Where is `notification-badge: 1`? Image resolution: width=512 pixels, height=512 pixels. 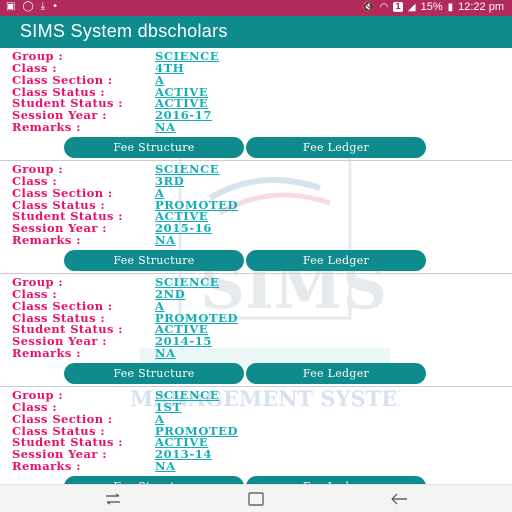 notification-badge: 1 is located at coordinates (398, 7).